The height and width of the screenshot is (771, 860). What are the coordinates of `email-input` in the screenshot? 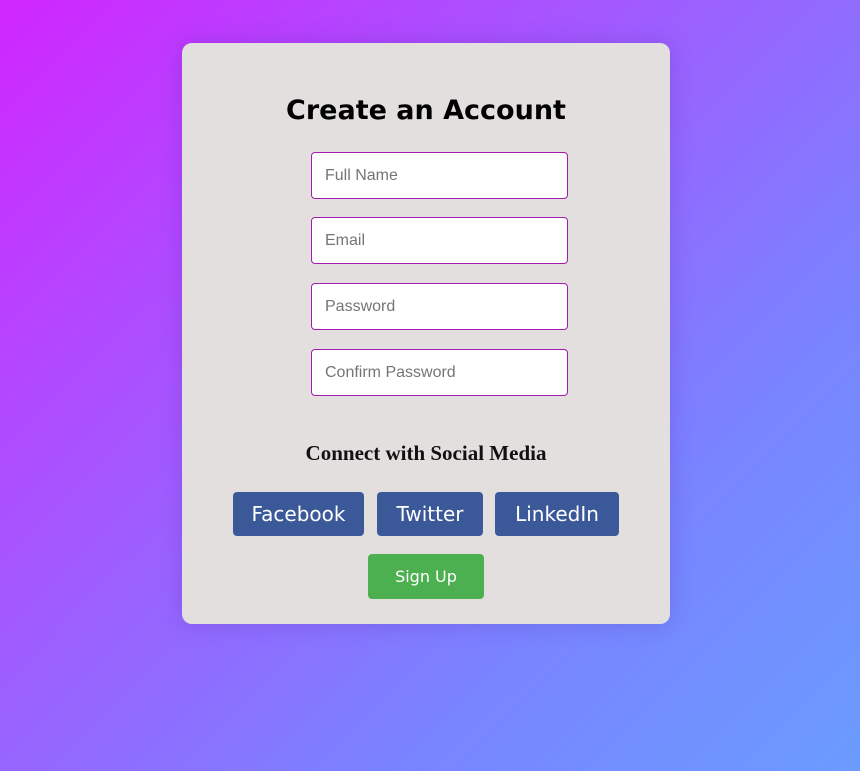 It's located at (439, 240).